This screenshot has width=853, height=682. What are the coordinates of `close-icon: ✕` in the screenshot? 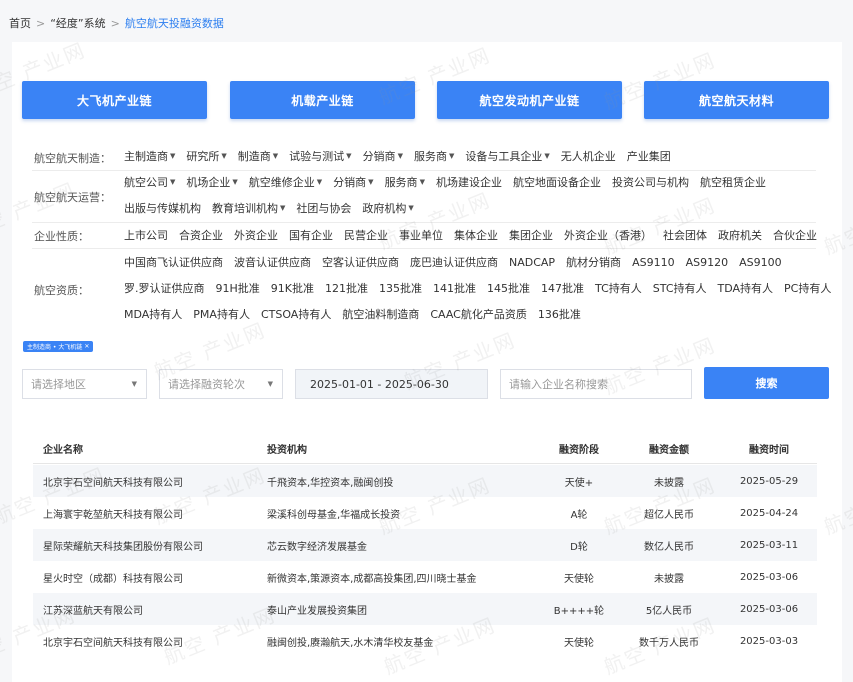 It's located at (86, 346).